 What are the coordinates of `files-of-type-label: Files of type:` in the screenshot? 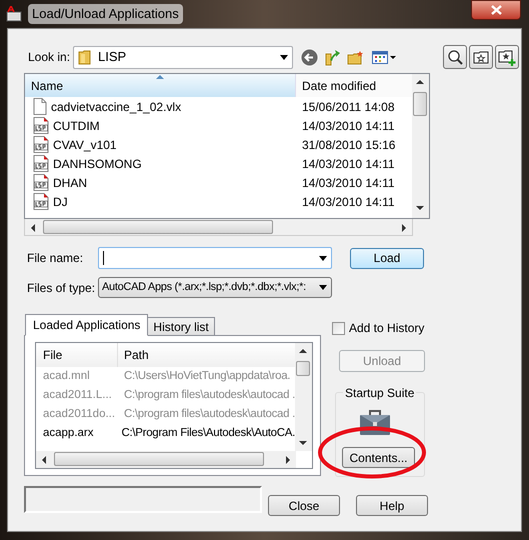 It's located at (61, 288).